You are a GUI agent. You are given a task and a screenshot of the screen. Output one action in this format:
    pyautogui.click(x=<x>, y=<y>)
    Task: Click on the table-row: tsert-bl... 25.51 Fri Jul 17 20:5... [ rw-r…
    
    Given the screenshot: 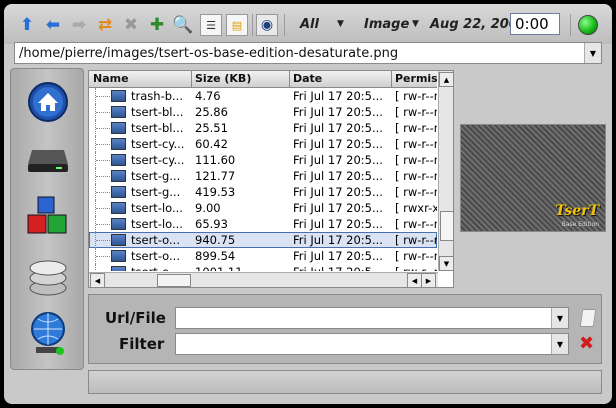 What is the action you would take?
    pyautogui.click(x=263, y=128)
    